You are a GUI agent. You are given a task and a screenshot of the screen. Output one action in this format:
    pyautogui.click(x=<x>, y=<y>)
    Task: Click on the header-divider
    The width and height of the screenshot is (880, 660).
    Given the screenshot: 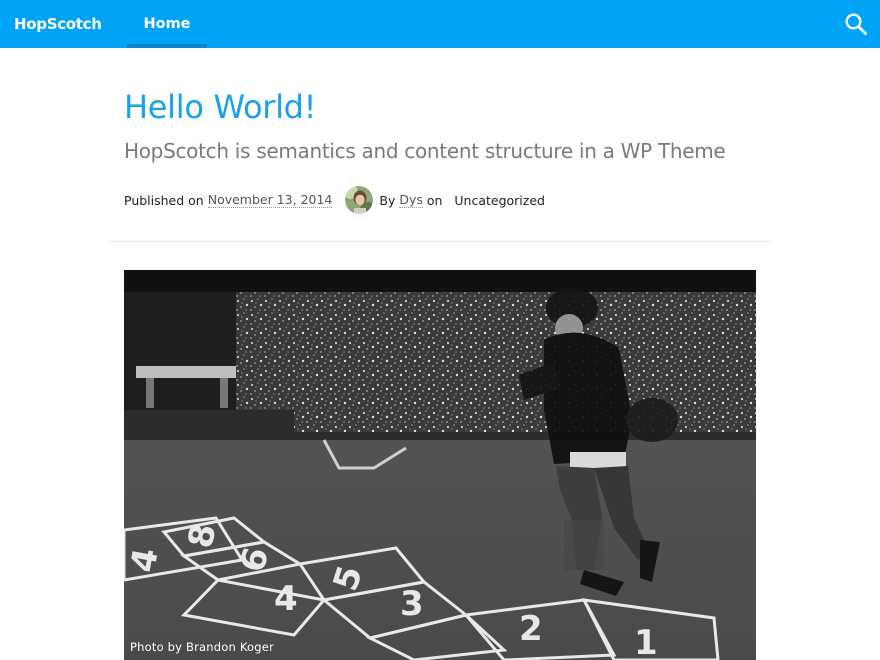 What is the action you would take?
    pyautogui.click(x=440, y=241)
    